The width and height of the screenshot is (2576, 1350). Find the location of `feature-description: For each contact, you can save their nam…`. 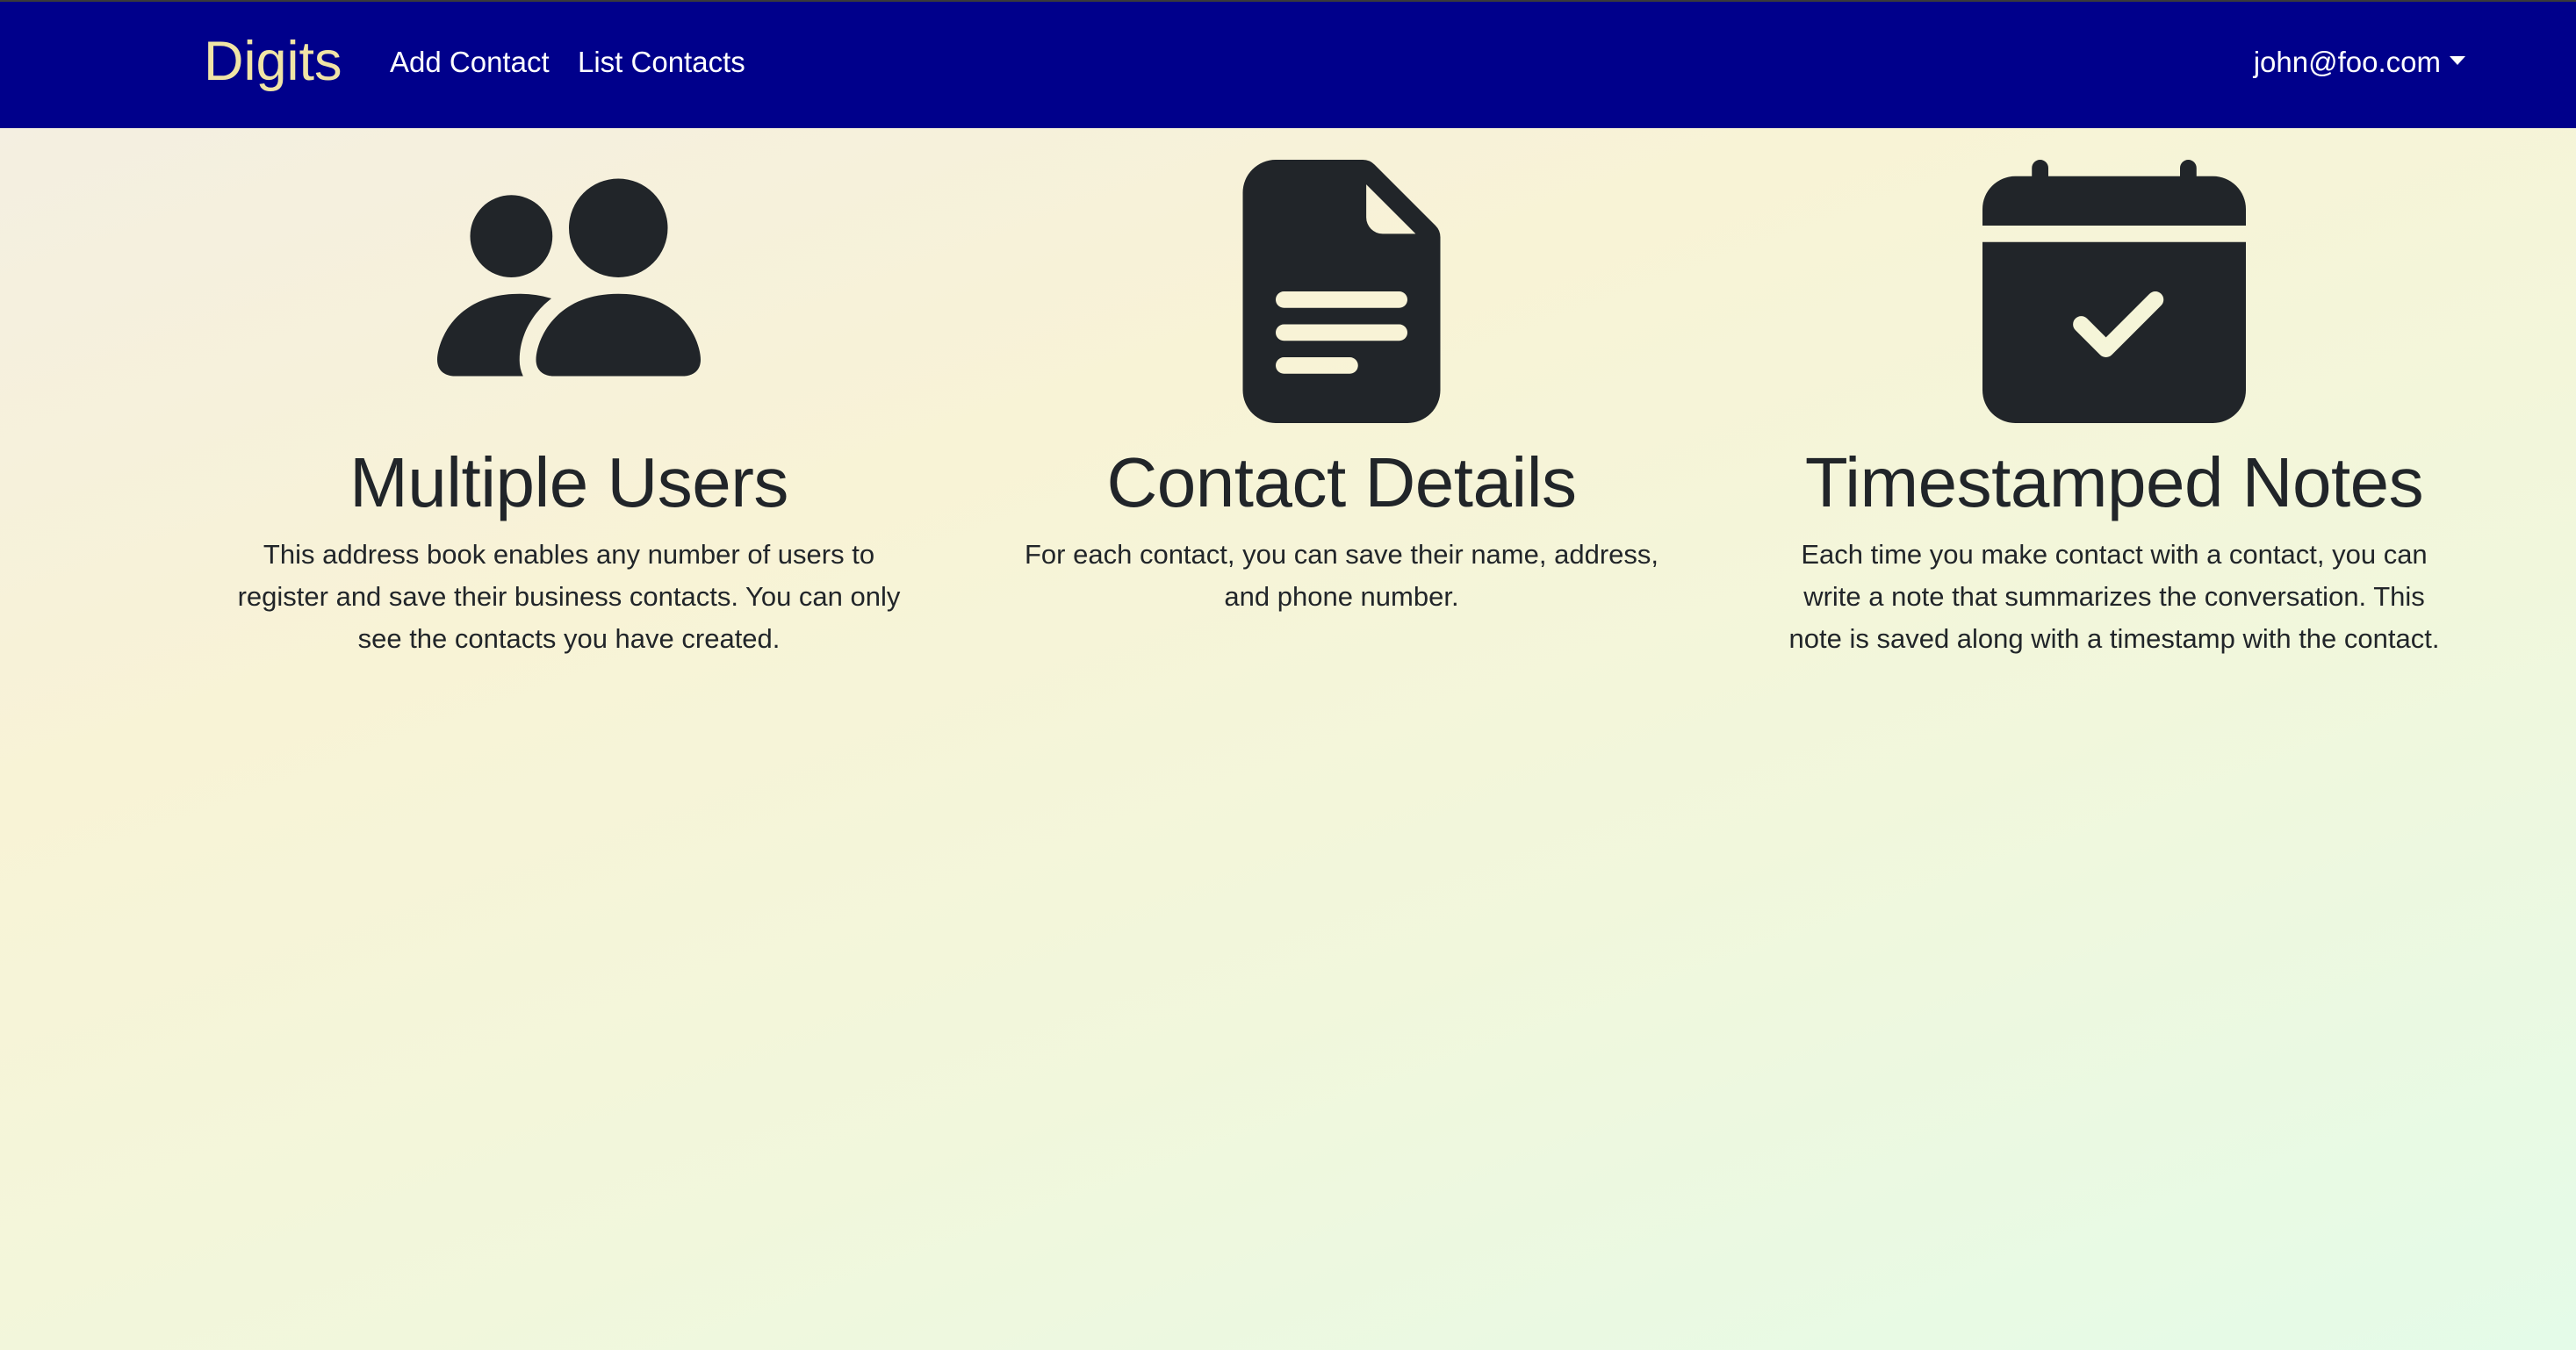

feature-description: For each contact, you can save their nam… is located at coordinates (1342, 575).